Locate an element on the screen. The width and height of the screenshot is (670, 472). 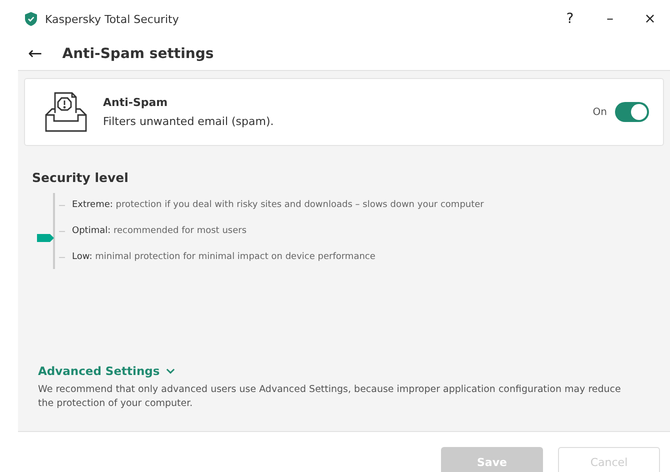
level-option: Low: minimal protection for minimal impact on device performance is located at coordinates (224, 257).